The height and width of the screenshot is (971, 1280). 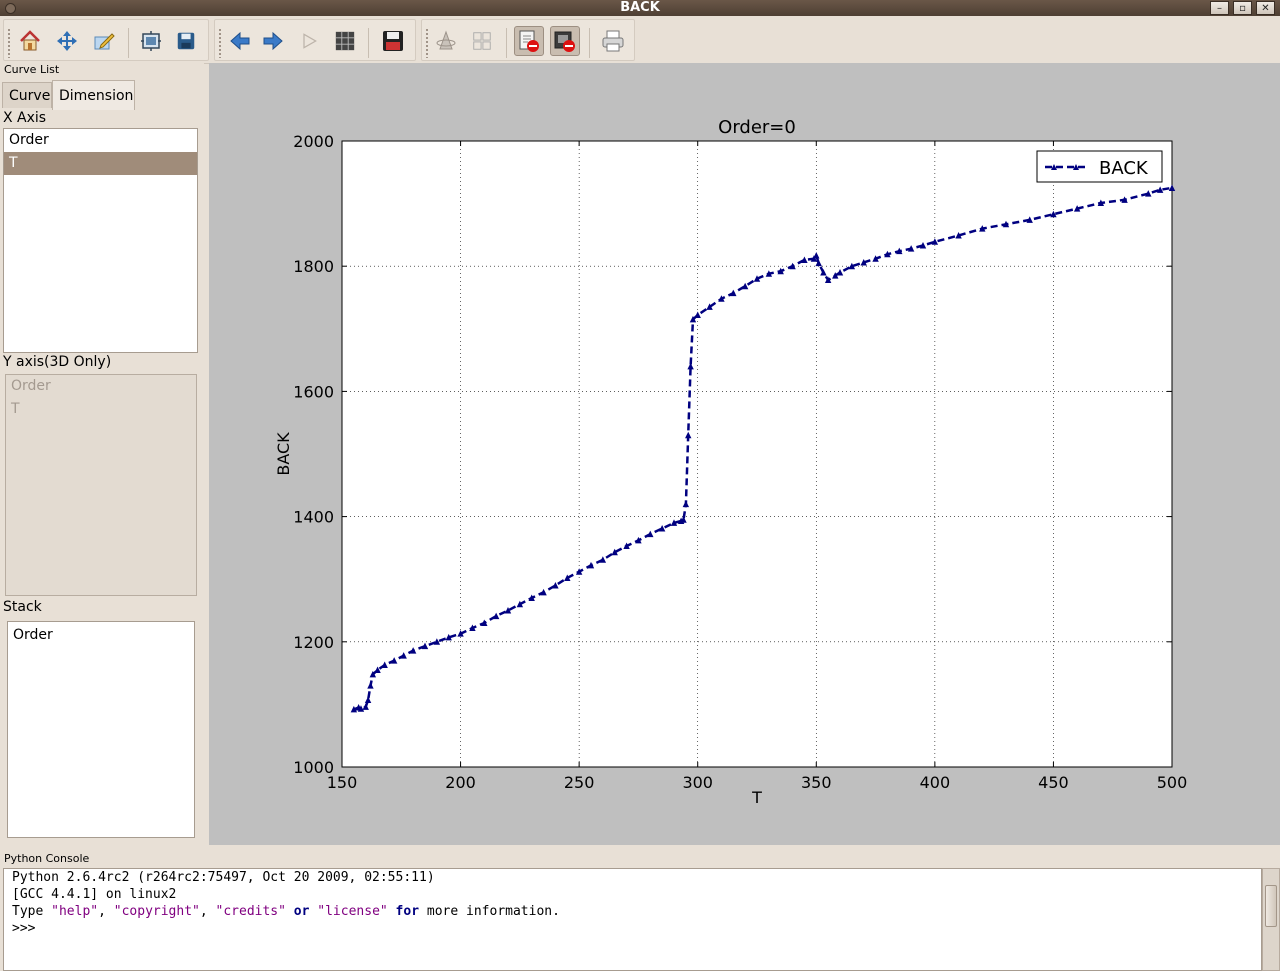 What do you see at coordinates (313, 642) in the screenshot?
I see `y-tick-label: 1200` at bounding box center [313, 642].